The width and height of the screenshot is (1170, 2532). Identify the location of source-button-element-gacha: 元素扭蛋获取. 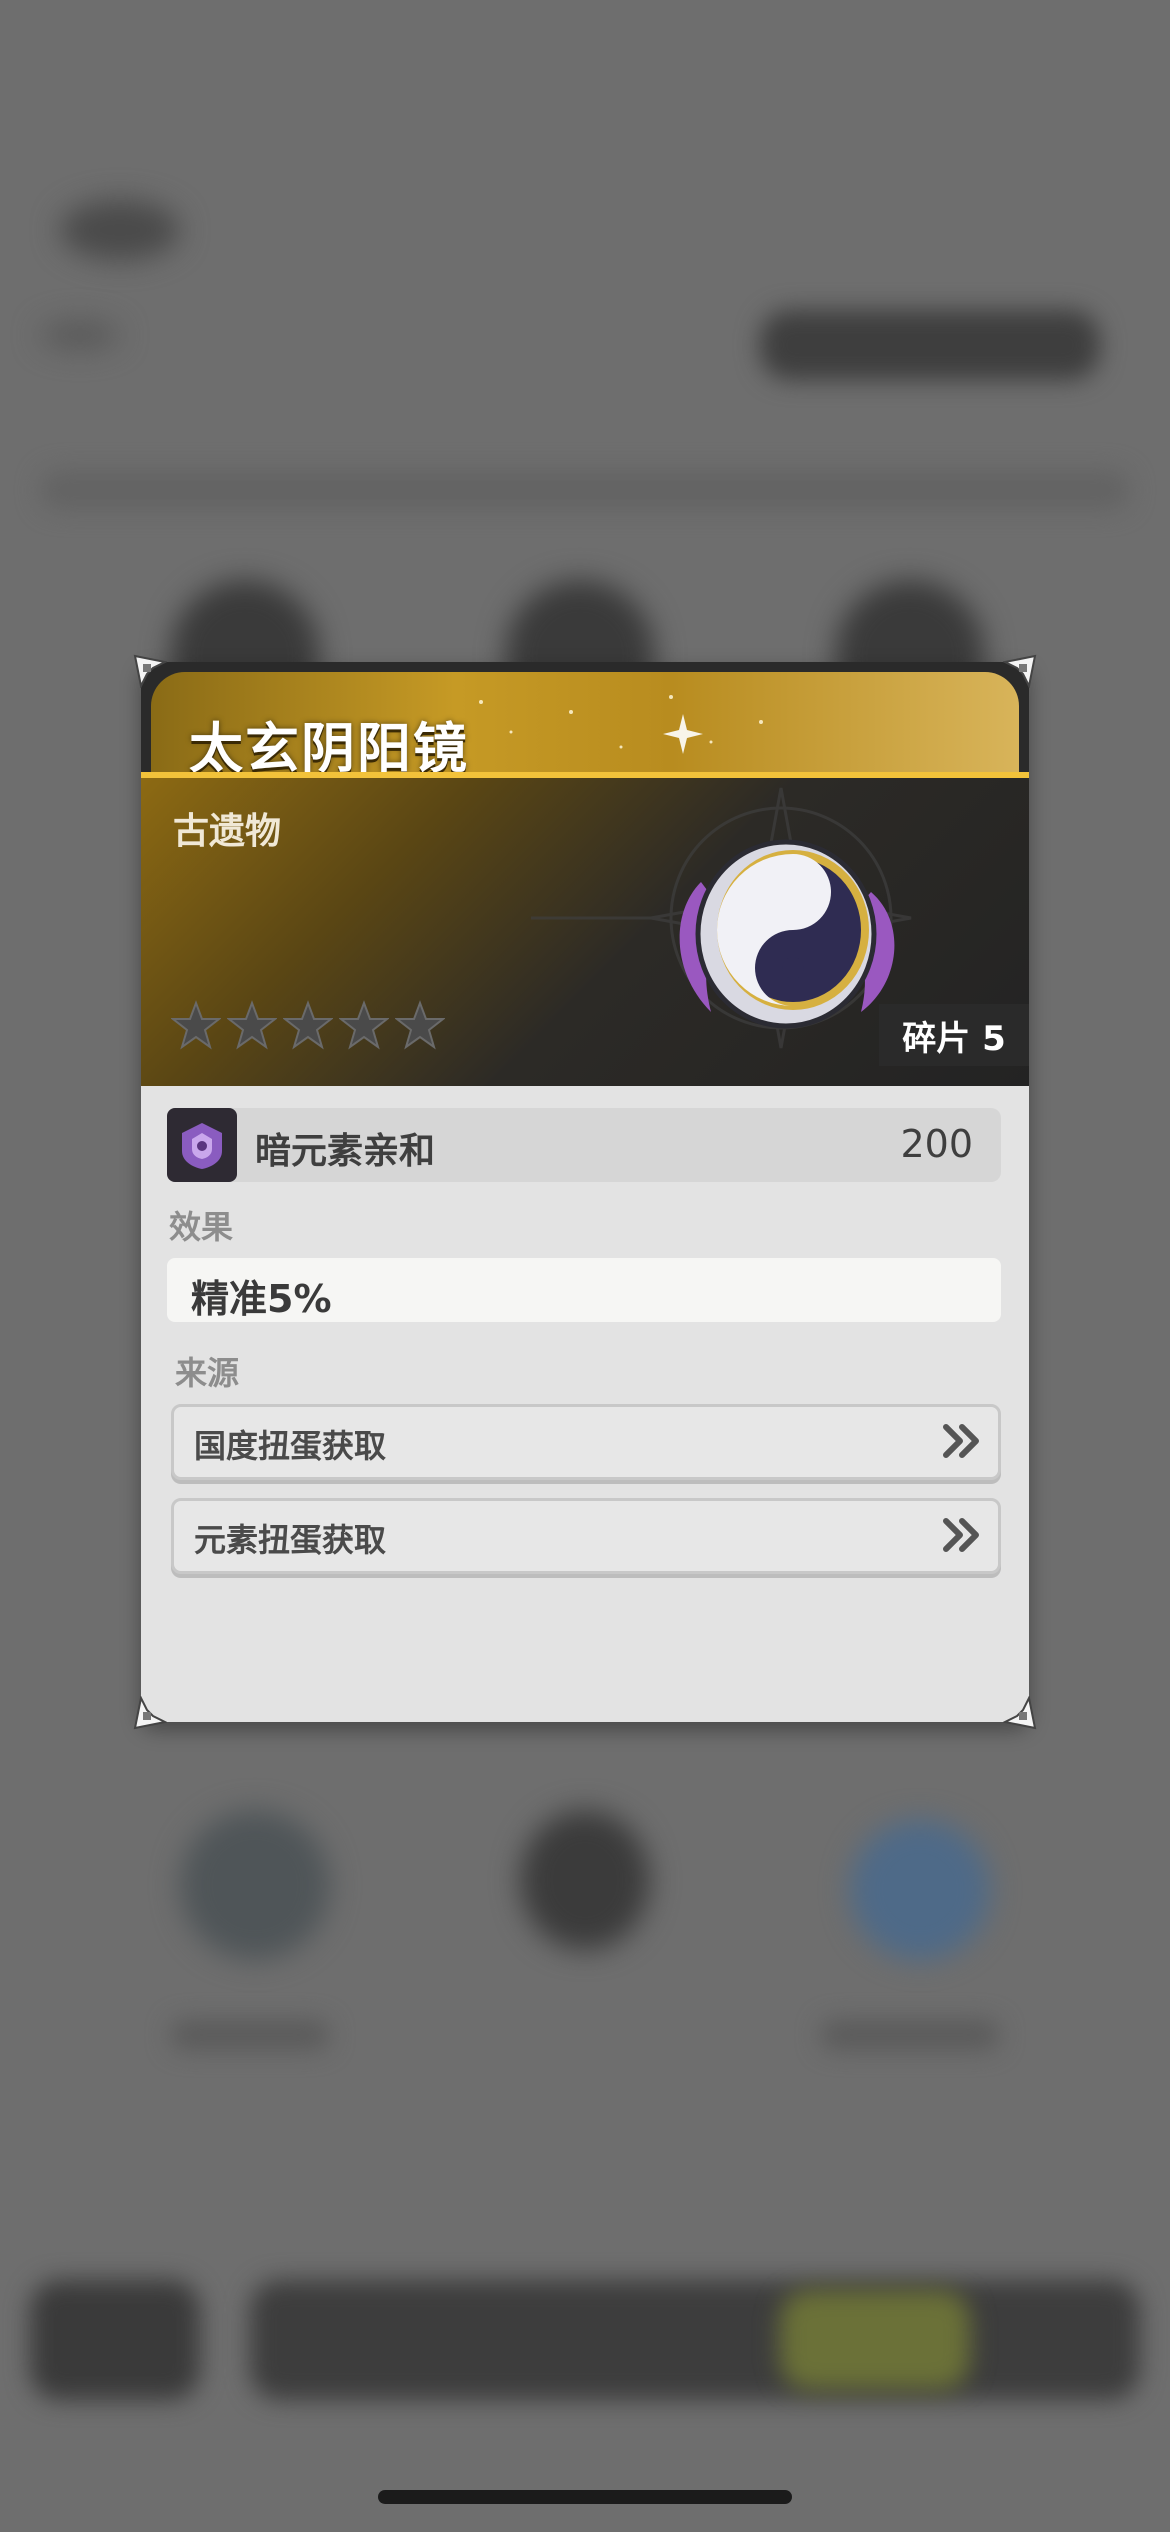
(586, 1536).